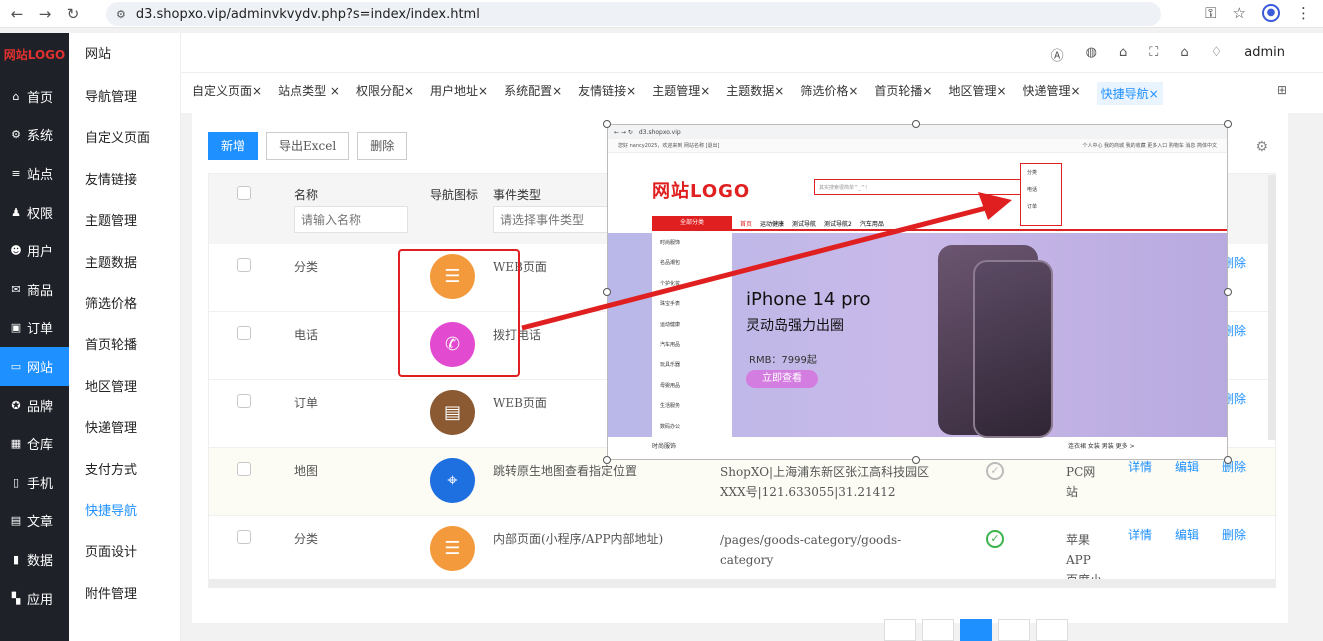 This screenshot has height=641, width=1323. Describe the element at coordinates (1052, 630) in the screenshot. I see `page-last` at that location.